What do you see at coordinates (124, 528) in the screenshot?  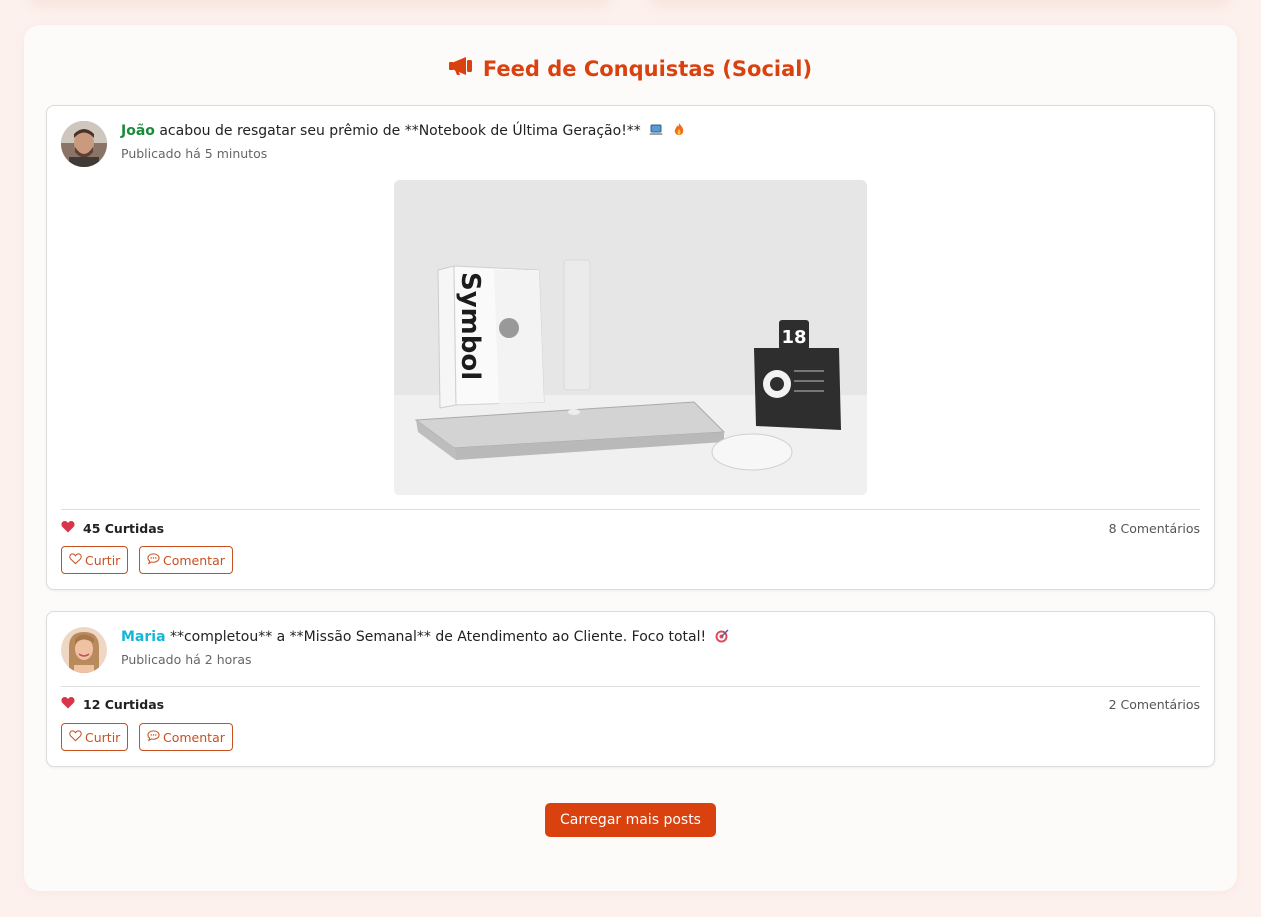 I see `likes-count: 45 Curtidas` at bounding box center [124, 528].